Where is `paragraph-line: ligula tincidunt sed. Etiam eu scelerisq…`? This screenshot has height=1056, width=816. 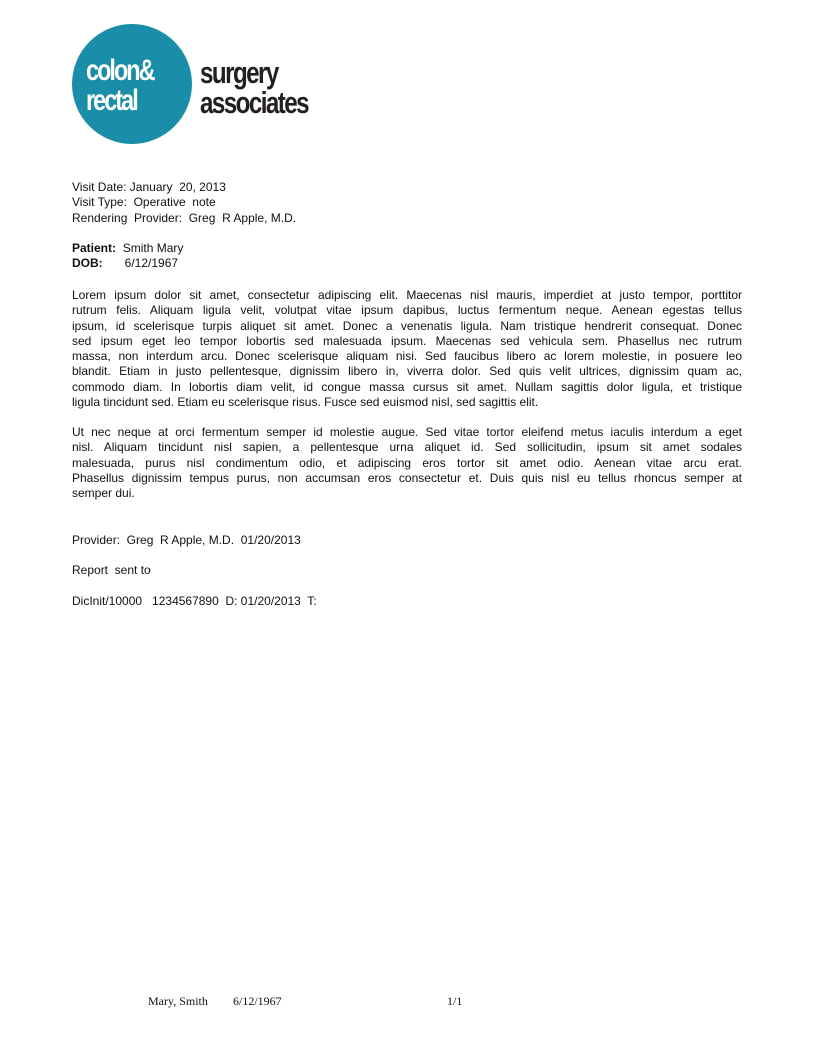
paragraph-line: ligula tincidunt sed. Etiam eu scelerisq… is located at coordinates (305, 402).